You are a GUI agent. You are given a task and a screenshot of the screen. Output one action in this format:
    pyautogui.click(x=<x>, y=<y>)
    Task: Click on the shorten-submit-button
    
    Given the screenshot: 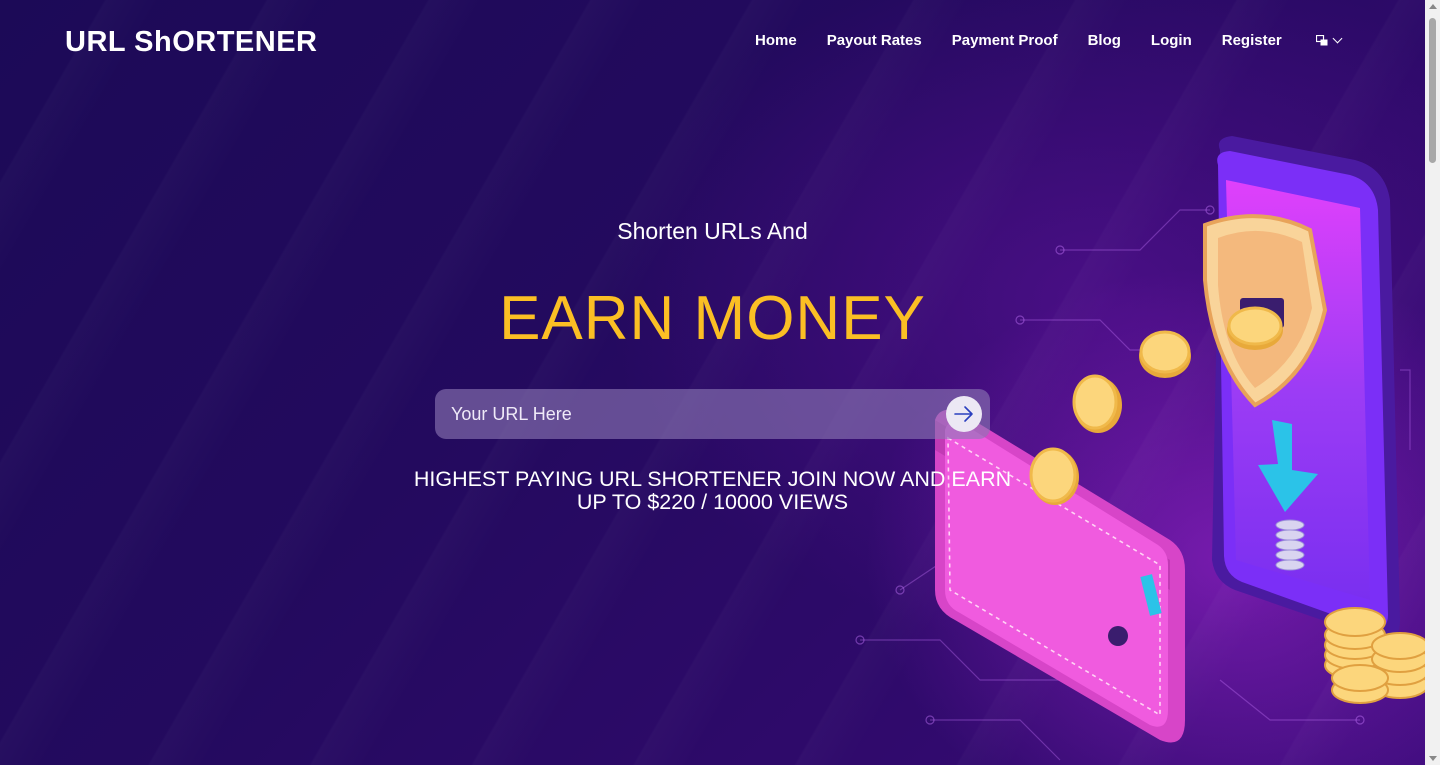 What is the action you would take?
    pyautogui.click(x=964, y=414)
    